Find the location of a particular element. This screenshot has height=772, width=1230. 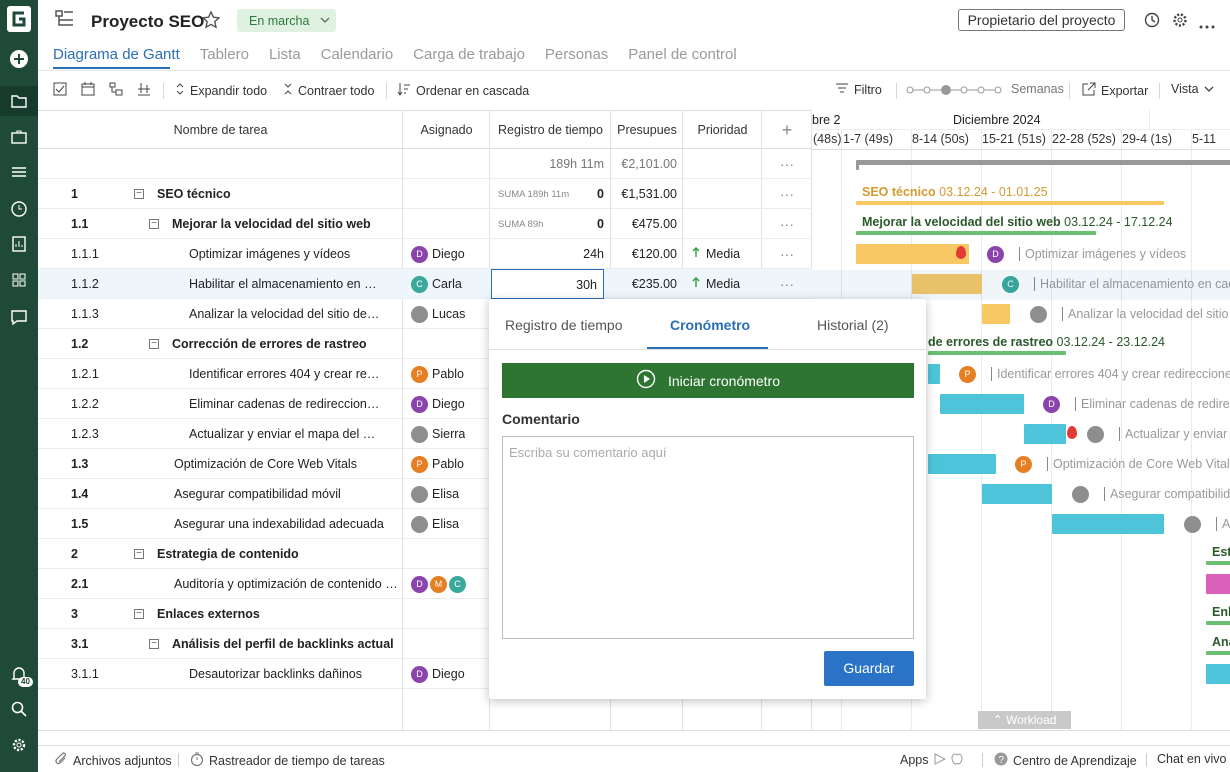

calendar-add-icon is located at coordinates (88, 89).